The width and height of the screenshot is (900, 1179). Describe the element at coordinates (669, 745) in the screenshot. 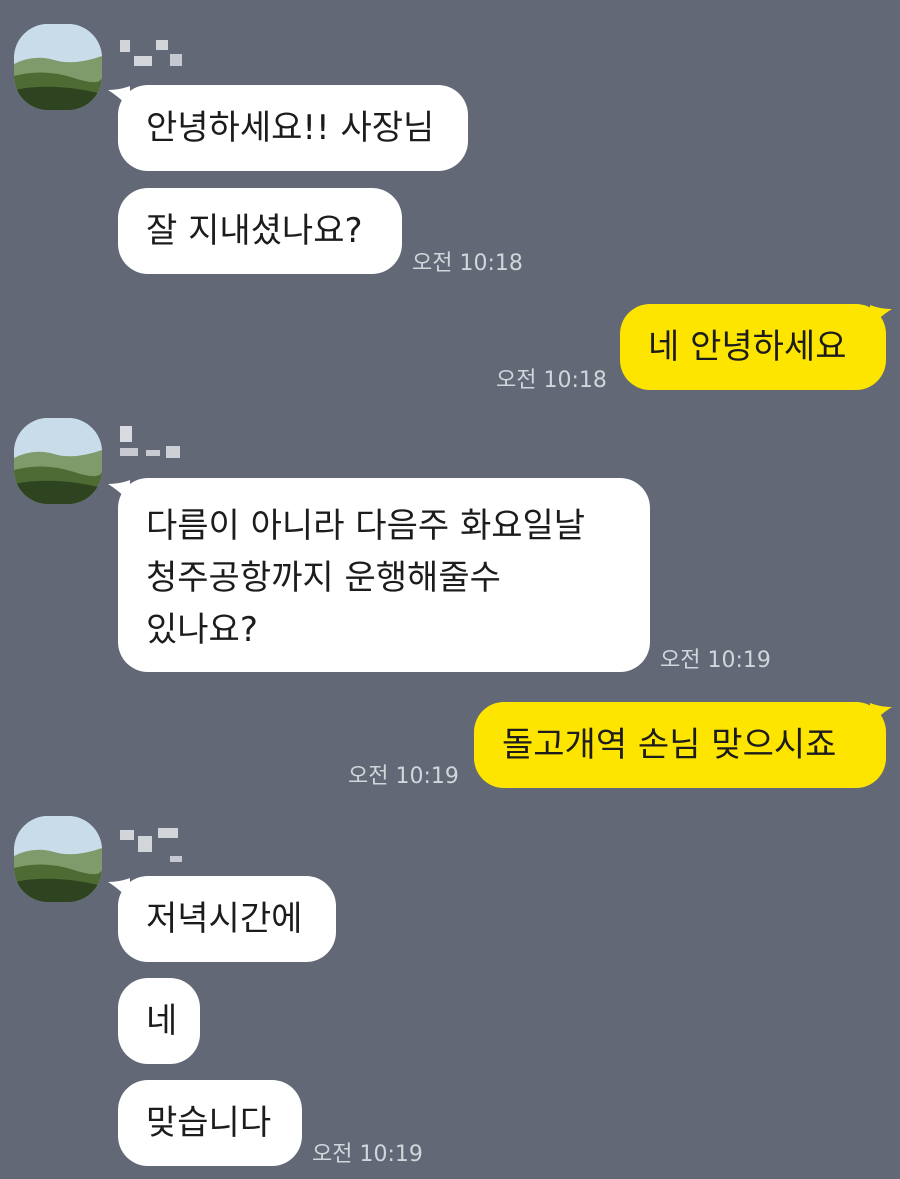

I see `message-text: 돌고개역 손님 맞으시죠` at that location.